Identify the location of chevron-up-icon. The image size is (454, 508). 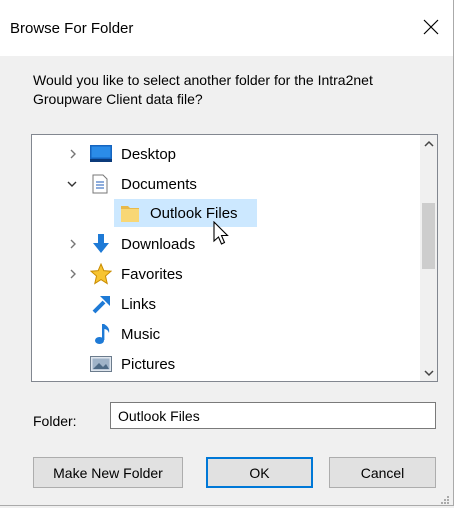
(428, 143).